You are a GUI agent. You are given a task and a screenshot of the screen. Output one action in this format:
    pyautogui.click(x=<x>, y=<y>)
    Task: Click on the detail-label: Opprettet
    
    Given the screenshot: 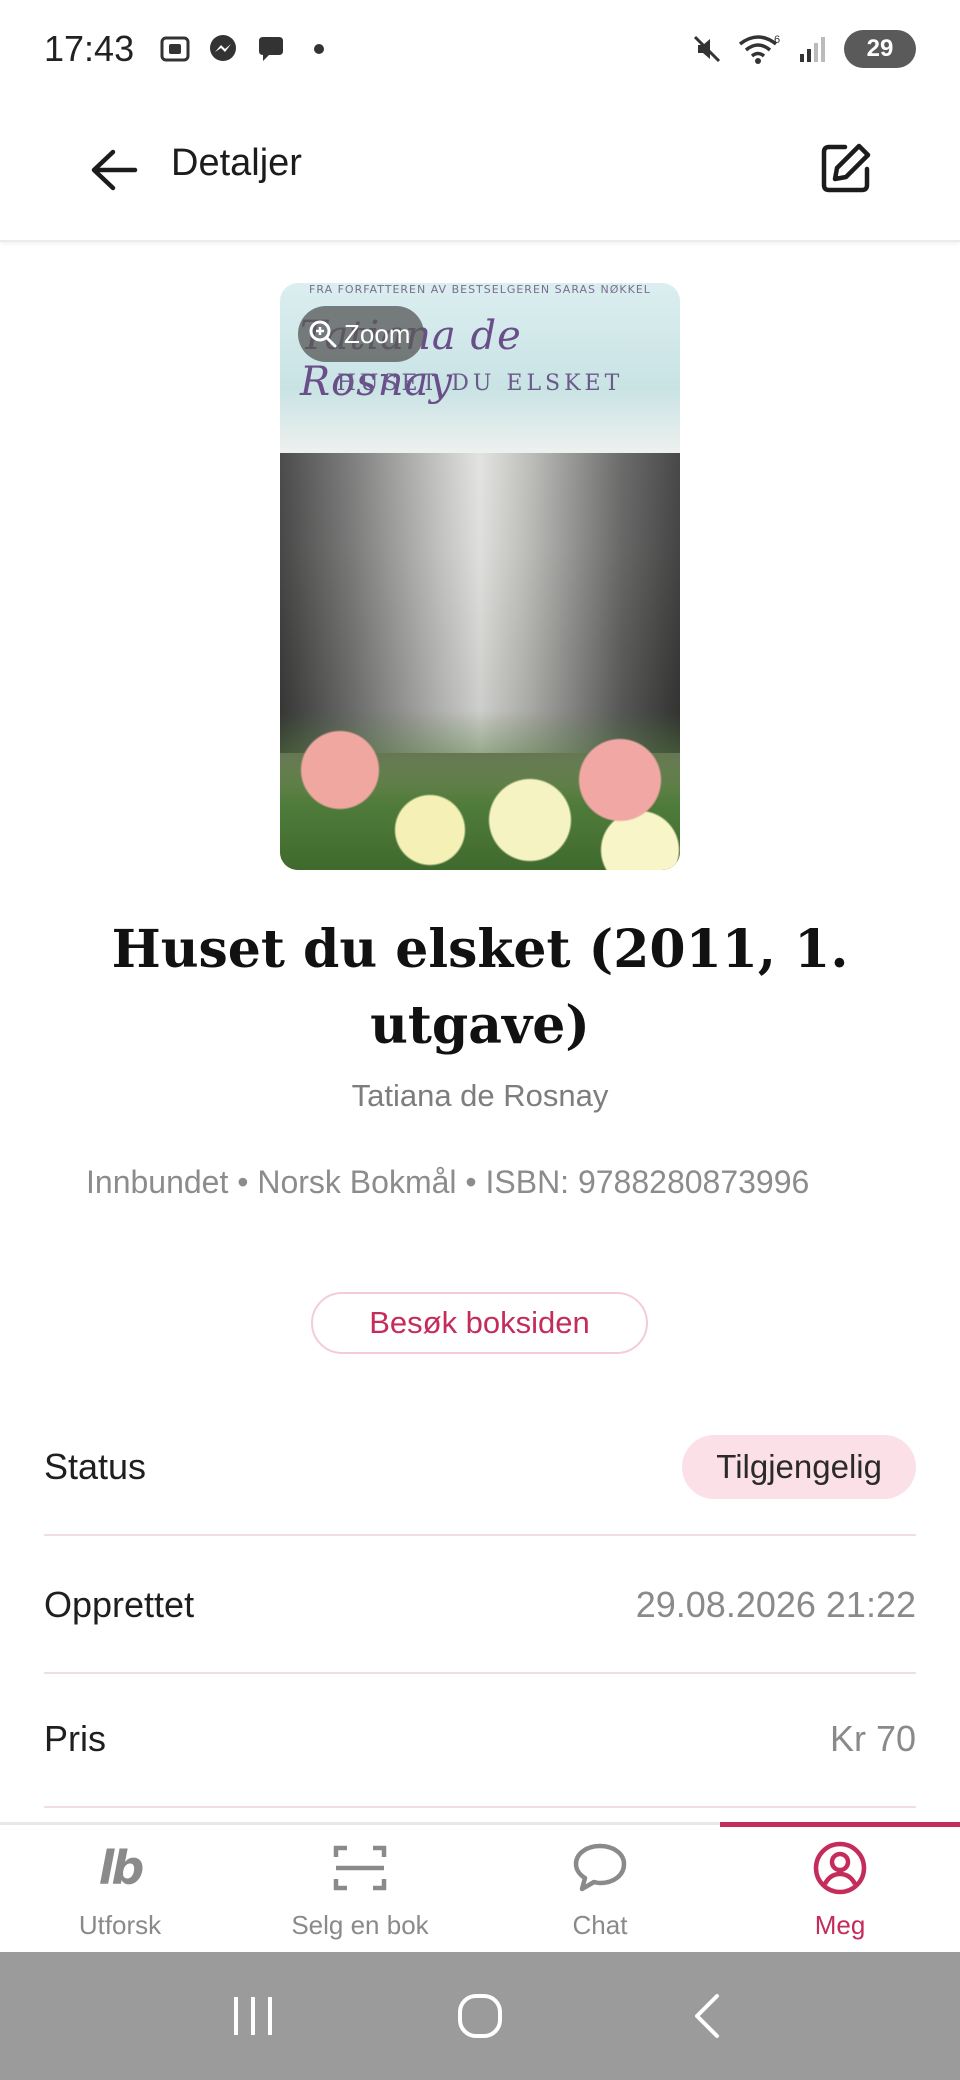 What is the action you would take?
    pyautogui.click(x=119, y=1604)
    